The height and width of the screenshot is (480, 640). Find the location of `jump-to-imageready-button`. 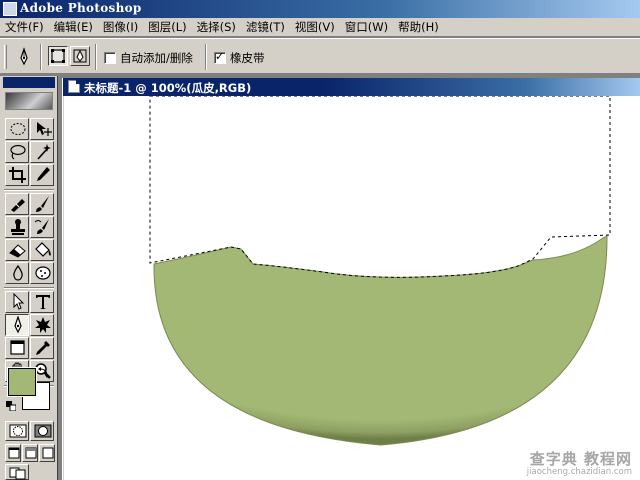

jump-to-imageready-button is located at coordinates (17, 472).